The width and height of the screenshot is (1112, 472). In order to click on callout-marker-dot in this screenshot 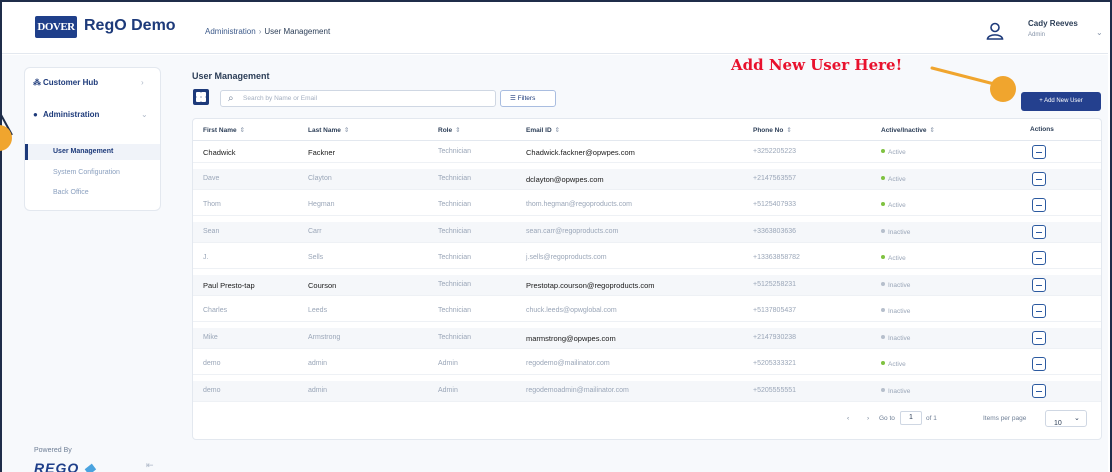, I will do `click(1003, 89)`.